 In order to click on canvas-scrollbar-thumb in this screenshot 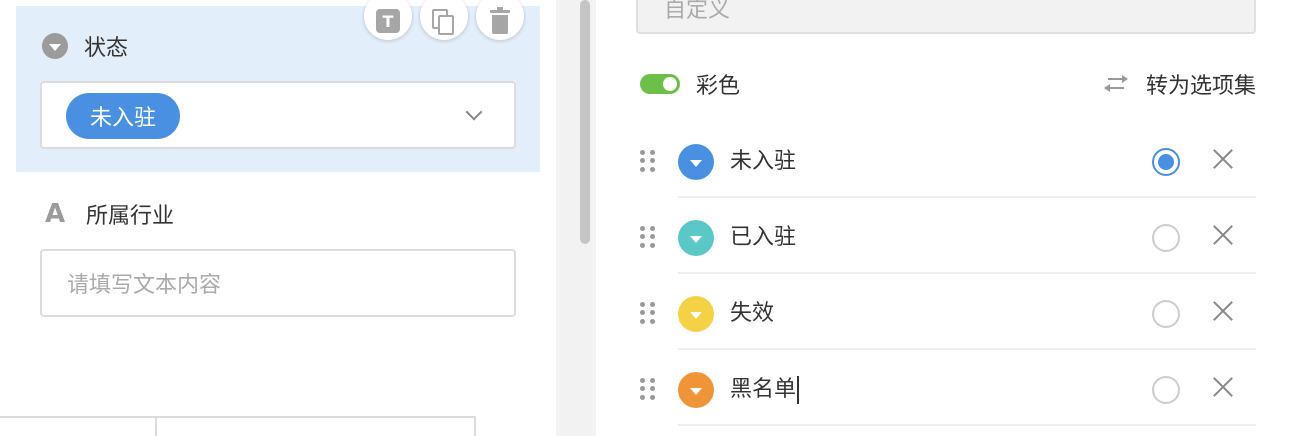, I will do `click(585, 122)`.